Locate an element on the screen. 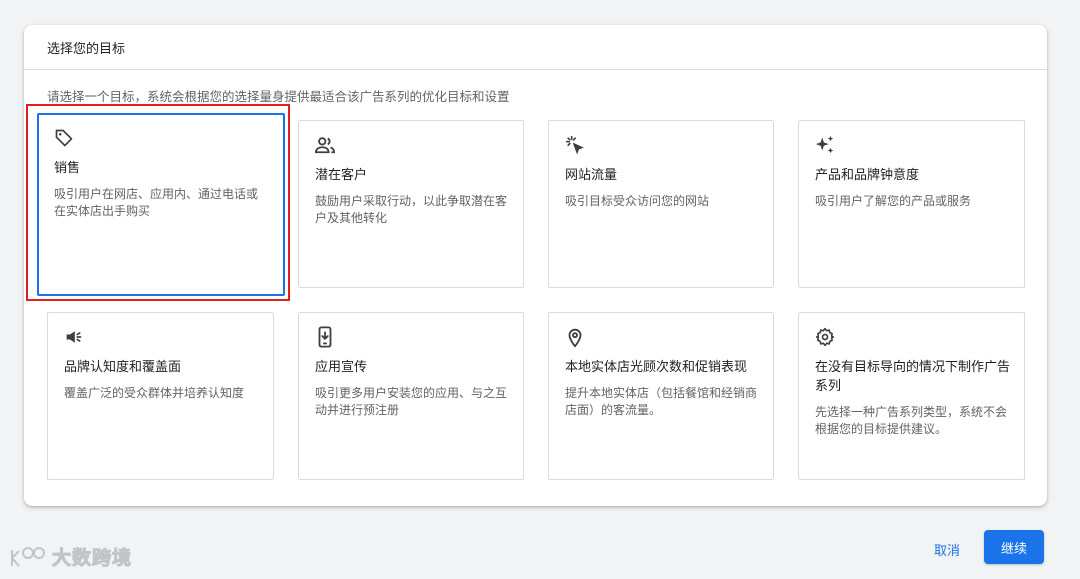 This screenshot has height=579, width=1080. megaphone-icon is located at coordinates (74, 337).